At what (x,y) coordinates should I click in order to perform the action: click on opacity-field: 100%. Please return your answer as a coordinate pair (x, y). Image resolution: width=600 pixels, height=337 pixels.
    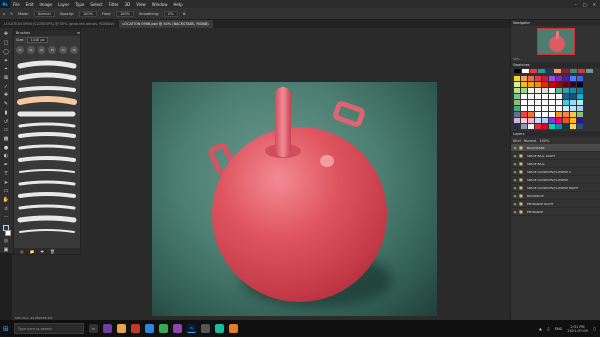
    Looking at the image, I should click on (87, 13).